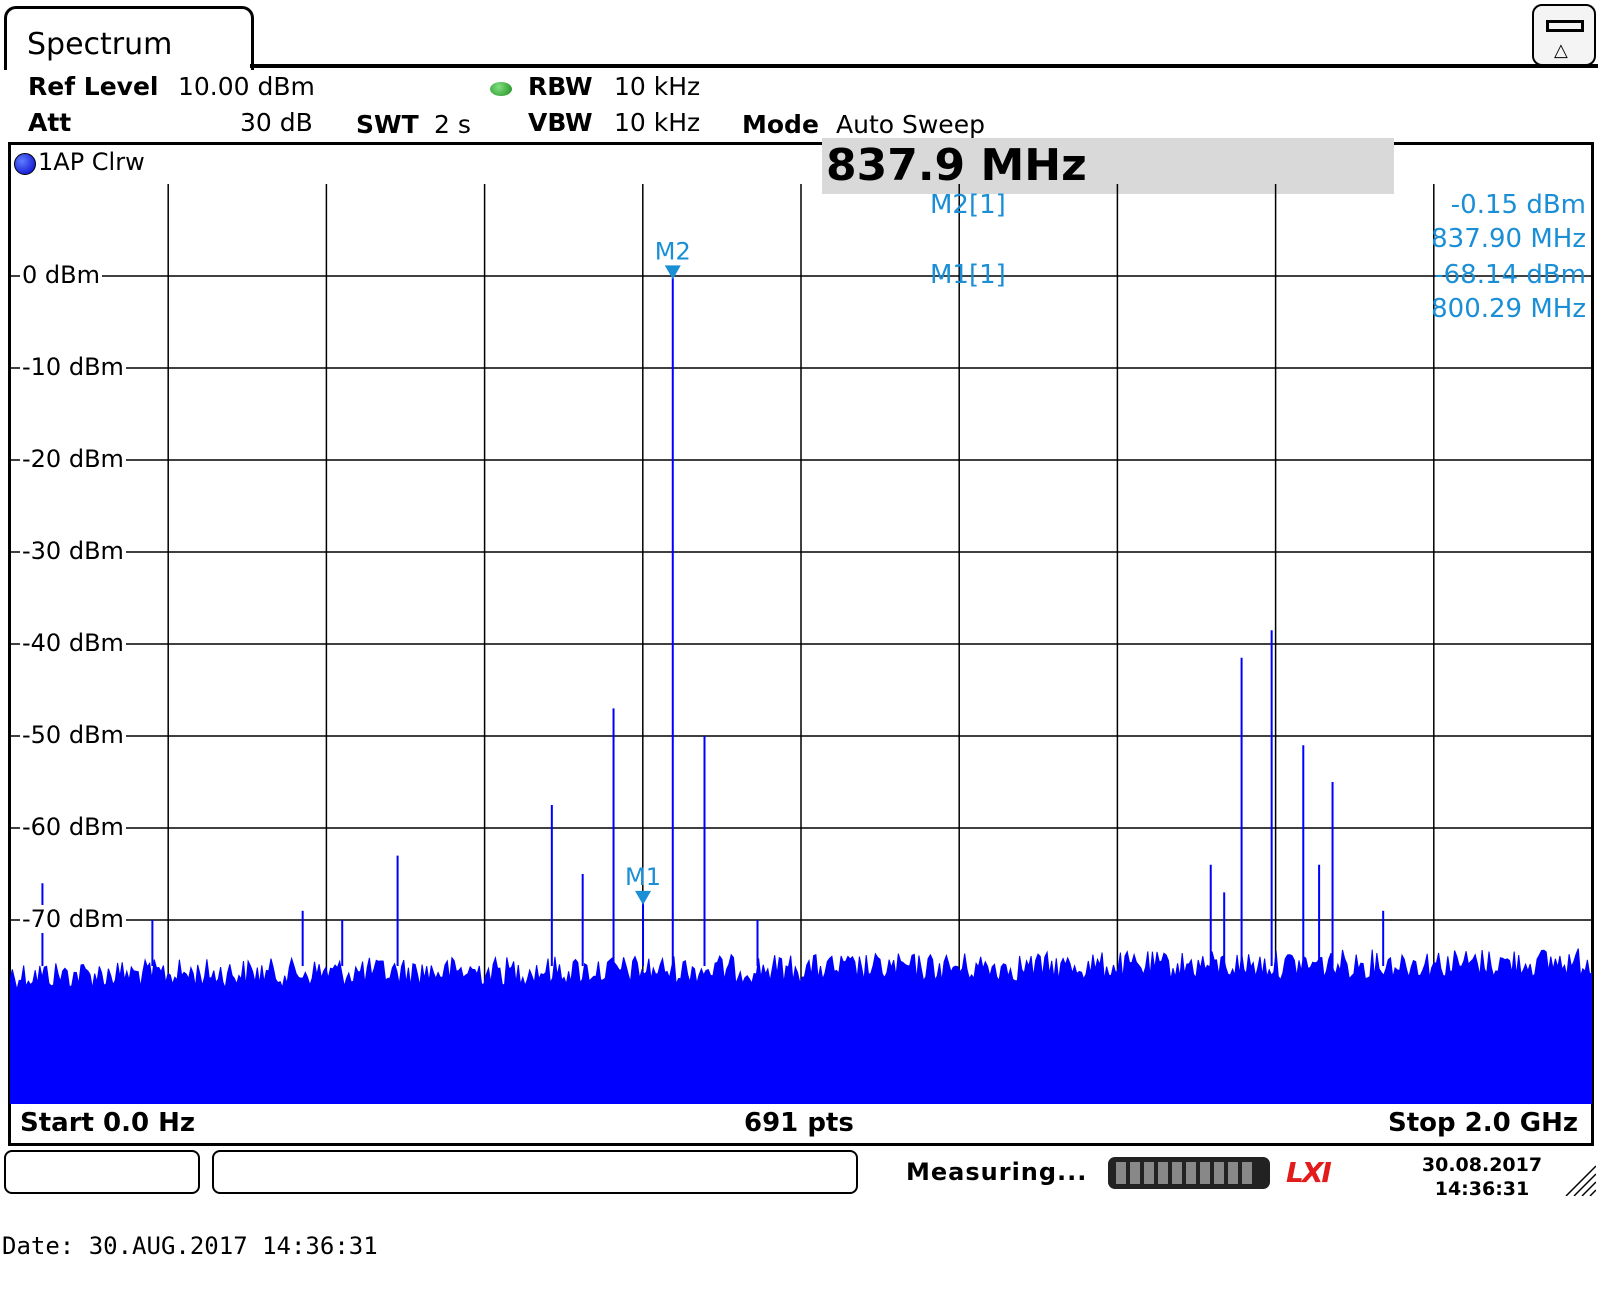  I want to click on marker-m1-triangle, so click(643, 897).